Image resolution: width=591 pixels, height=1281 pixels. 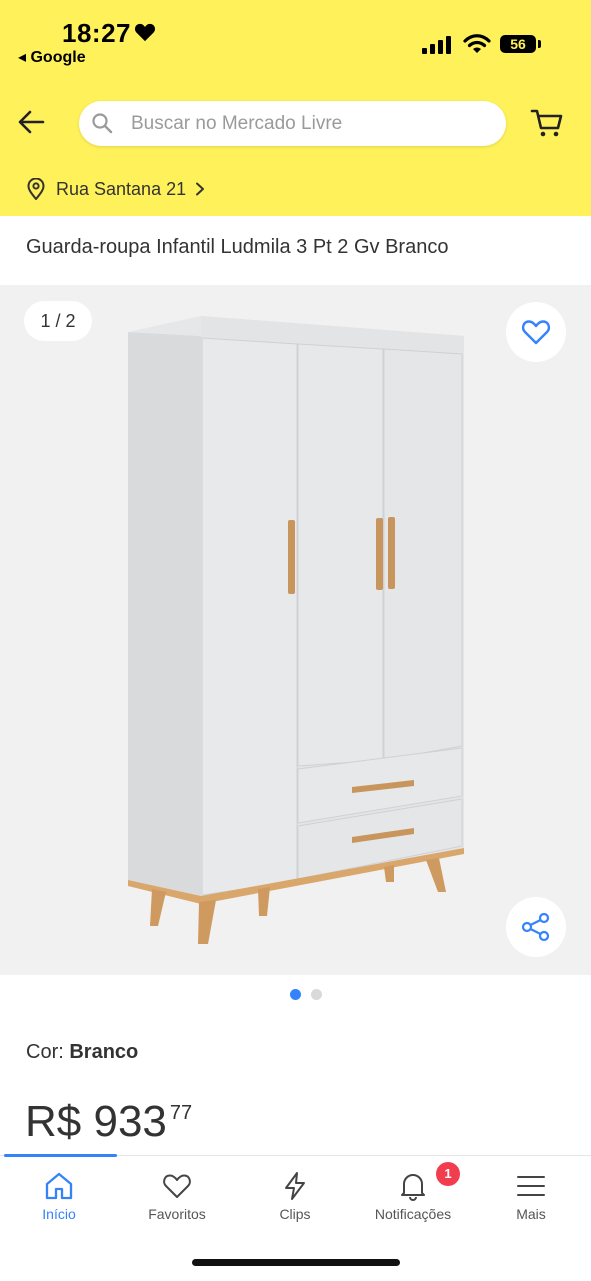 I want to click on clock: 18:27, so click(x=96, y=33).